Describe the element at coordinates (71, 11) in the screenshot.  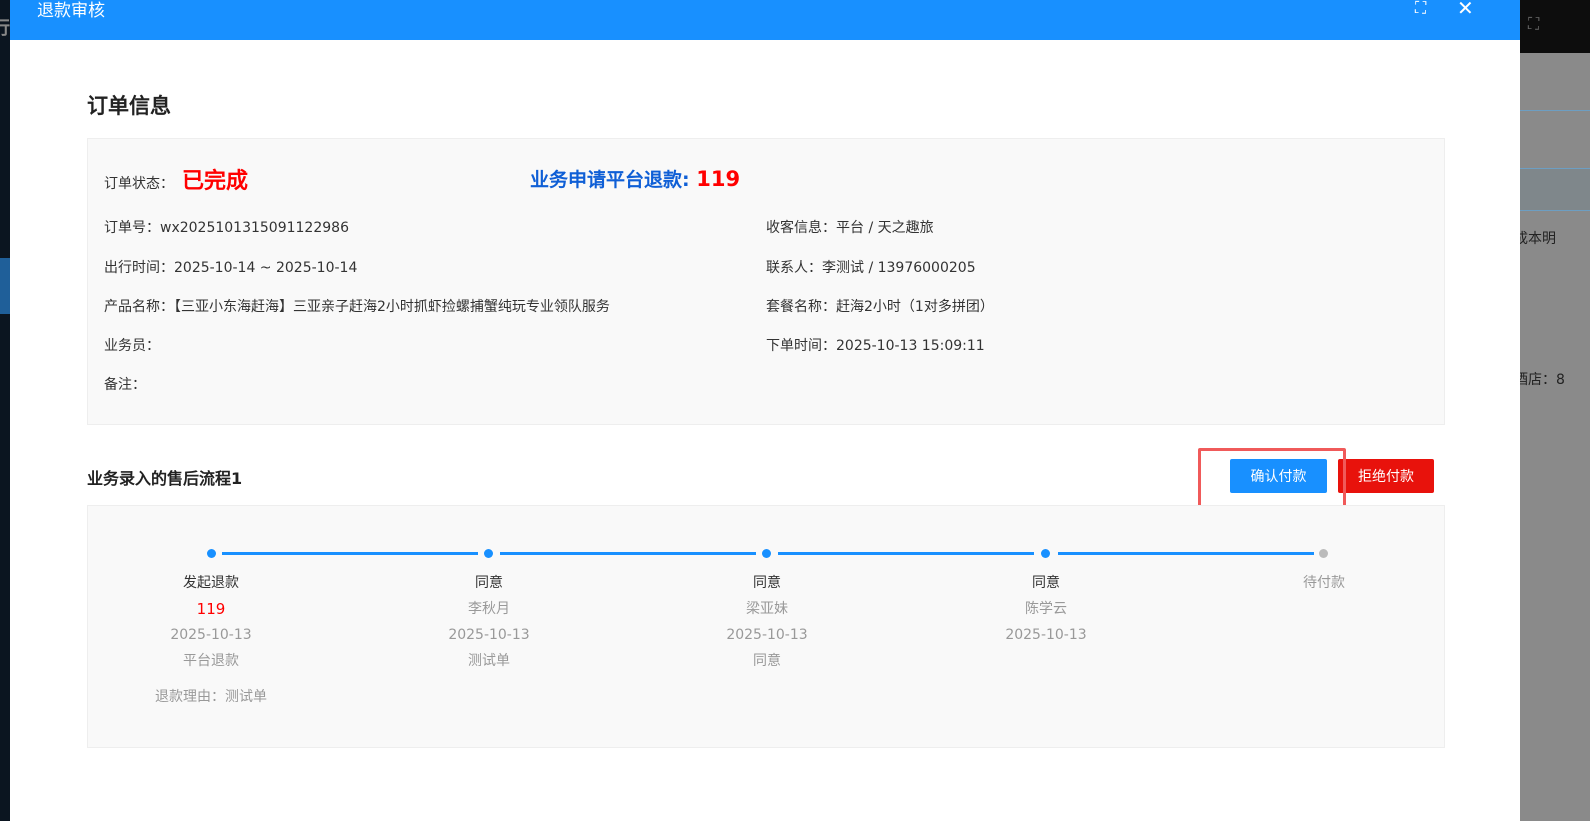
I see `modal-title: 退款审核` at that location.